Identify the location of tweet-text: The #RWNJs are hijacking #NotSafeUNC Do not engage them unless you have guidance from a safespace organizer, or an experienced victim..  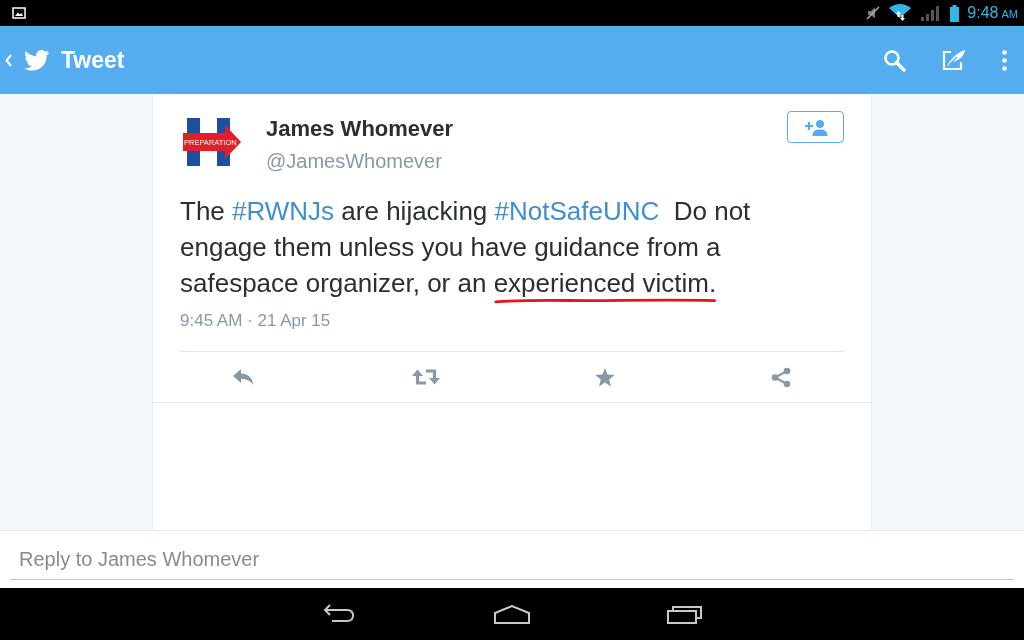
(490, 247).